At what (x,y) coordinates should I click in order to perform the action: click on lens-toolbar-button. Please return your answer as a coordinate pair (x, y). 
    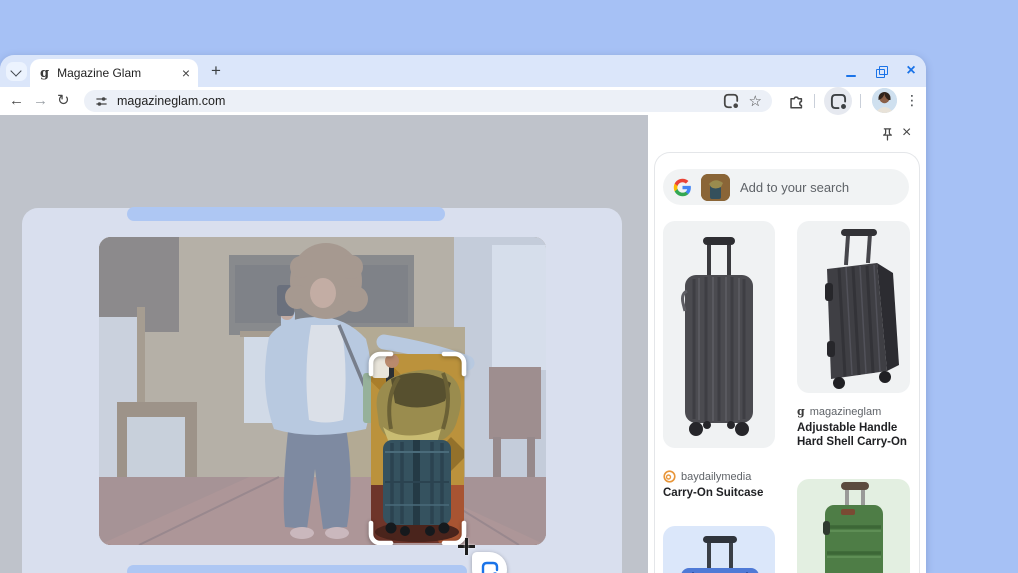
    Looking at the image, I should click on (838, 101).